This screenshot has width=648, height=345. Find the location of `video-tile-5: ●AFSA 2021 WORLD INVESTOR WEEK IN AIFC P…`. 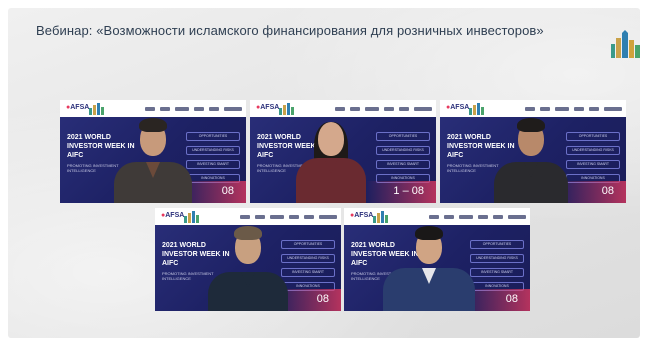

video-tile-5: ●AFSA 2021 WORLD INVESTOR WEEK IN AIFC P… is located at coordinates (437, 259).